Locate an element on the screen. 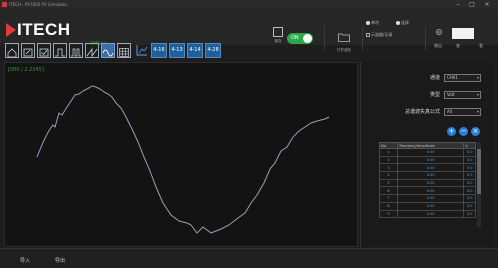  table-row: 1 0.00 0.0 is located at coordinates (427, 152).